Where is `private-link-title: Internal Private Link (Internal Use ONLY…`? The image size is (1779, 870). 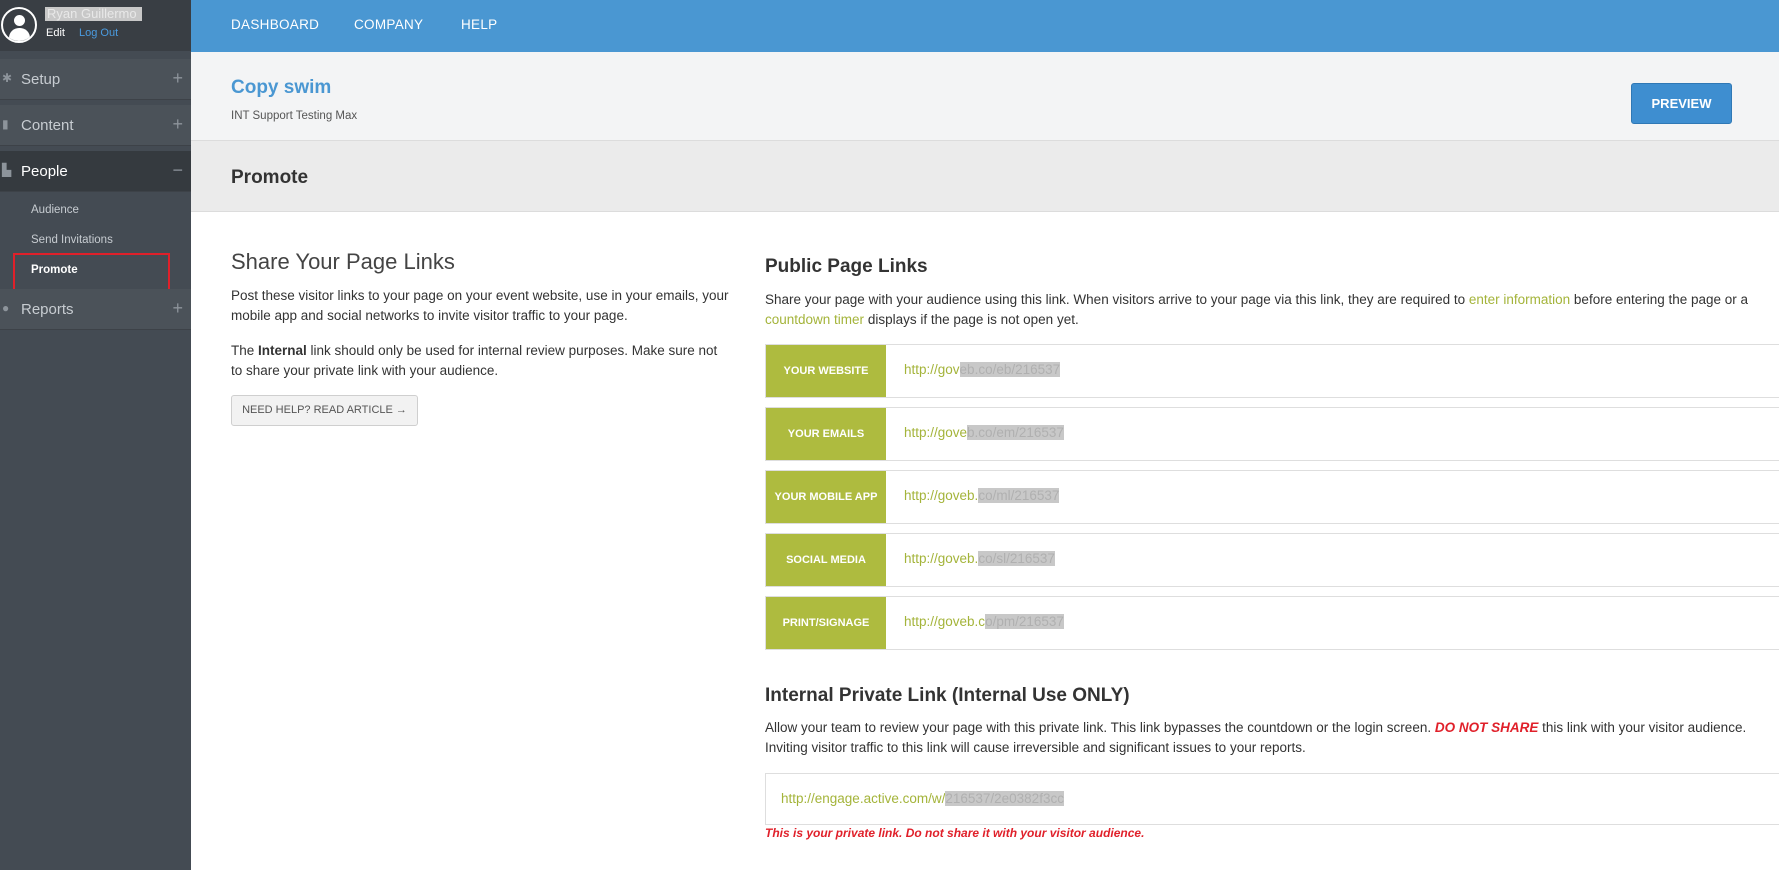
private-link-title: Internal Private Link (Internal Use ONLY… is located at coordinates (947, 695).